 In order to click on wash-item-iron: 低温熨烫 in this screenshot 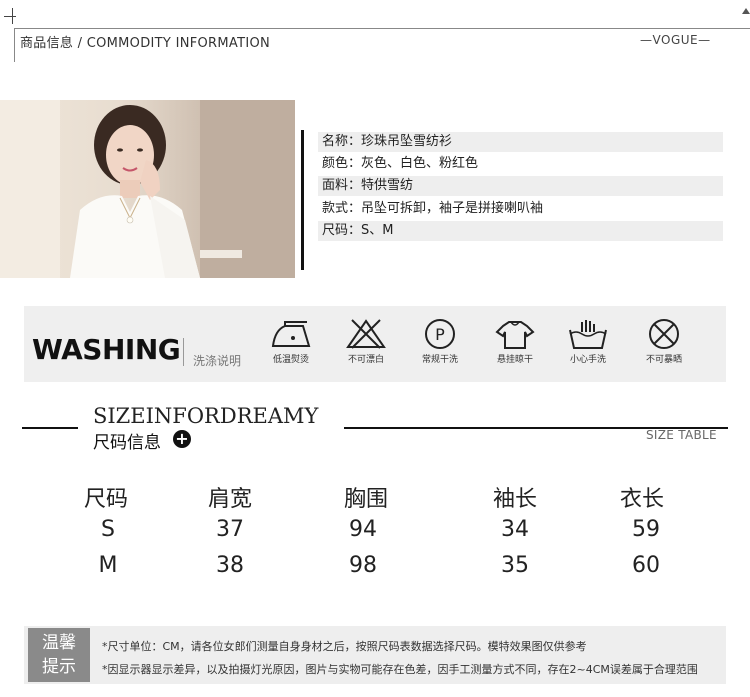, I will do `click(291, 341)`.